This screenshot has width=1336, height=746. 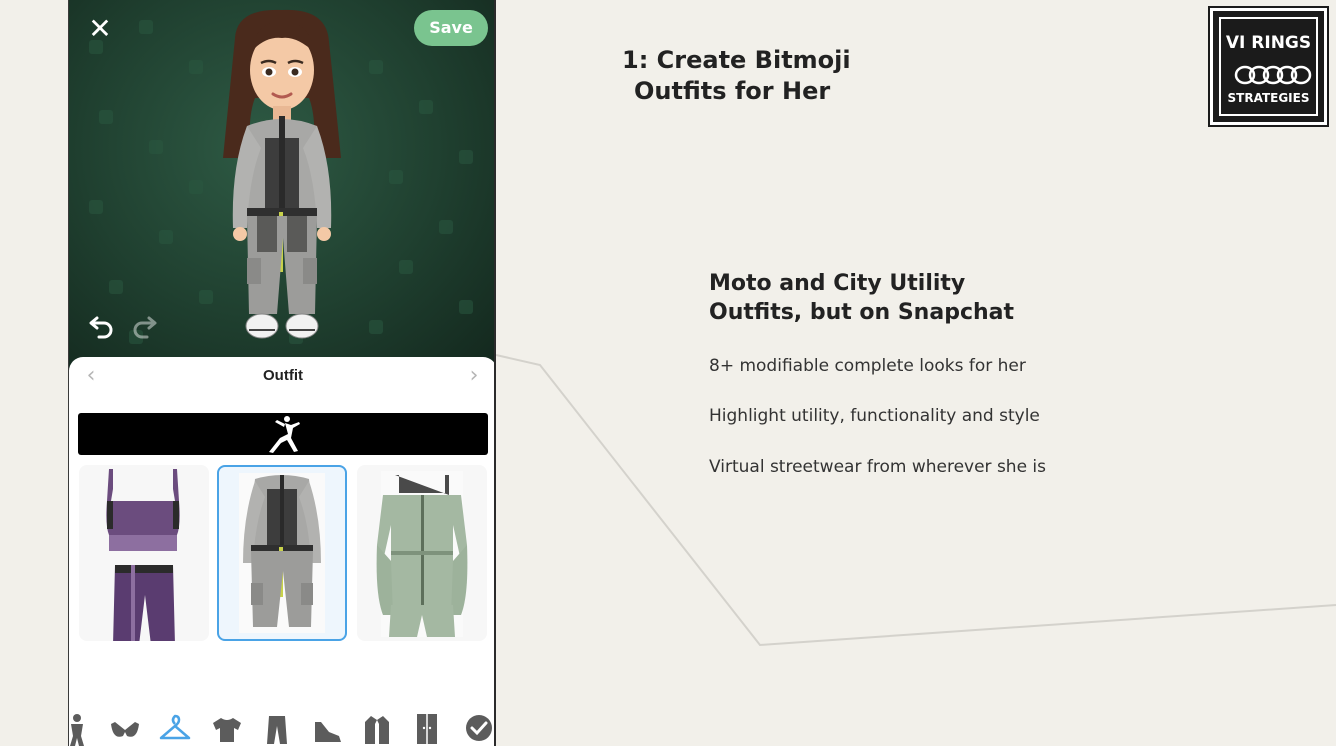 I want to click on logo-text-bottom: STRATEGIES, so click(x=1268, y=98).